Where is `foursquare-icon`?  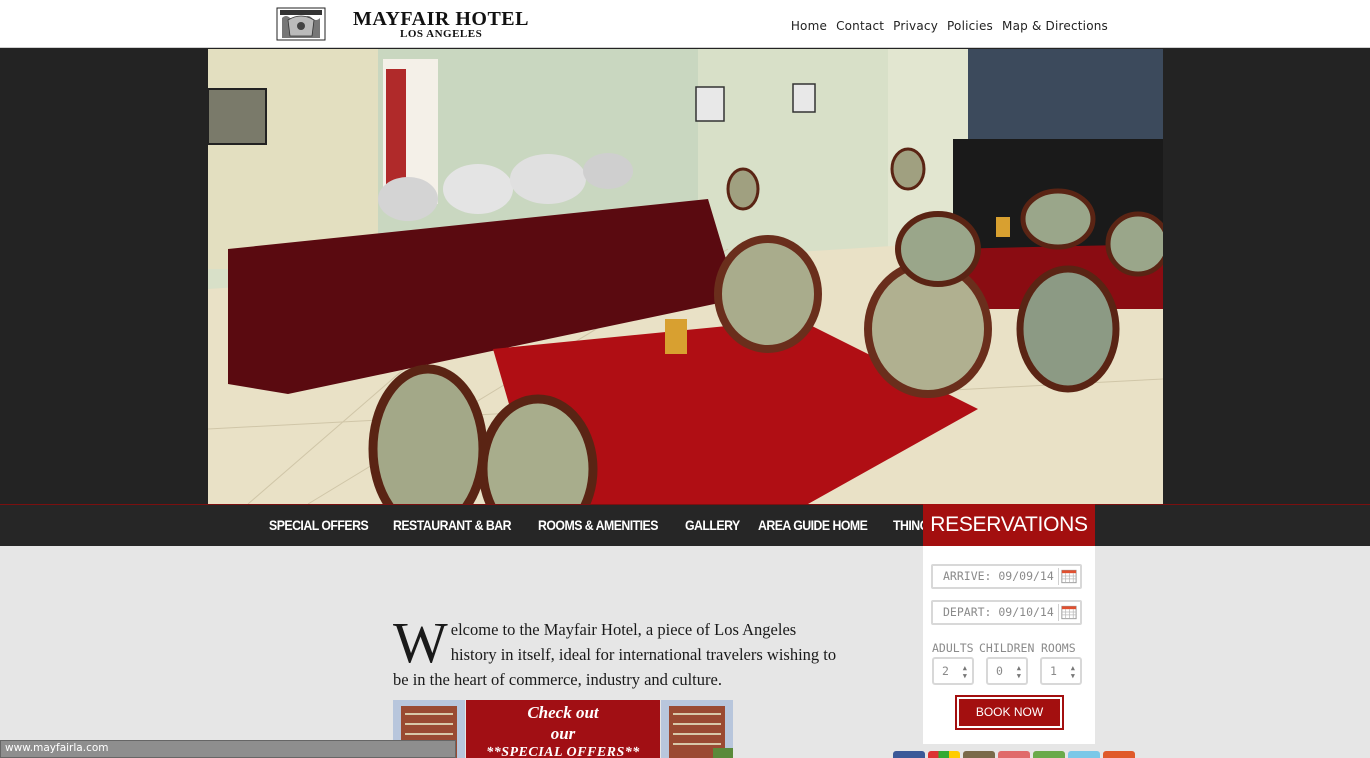
foursquare-icon is located at coordinates (1049, 754).